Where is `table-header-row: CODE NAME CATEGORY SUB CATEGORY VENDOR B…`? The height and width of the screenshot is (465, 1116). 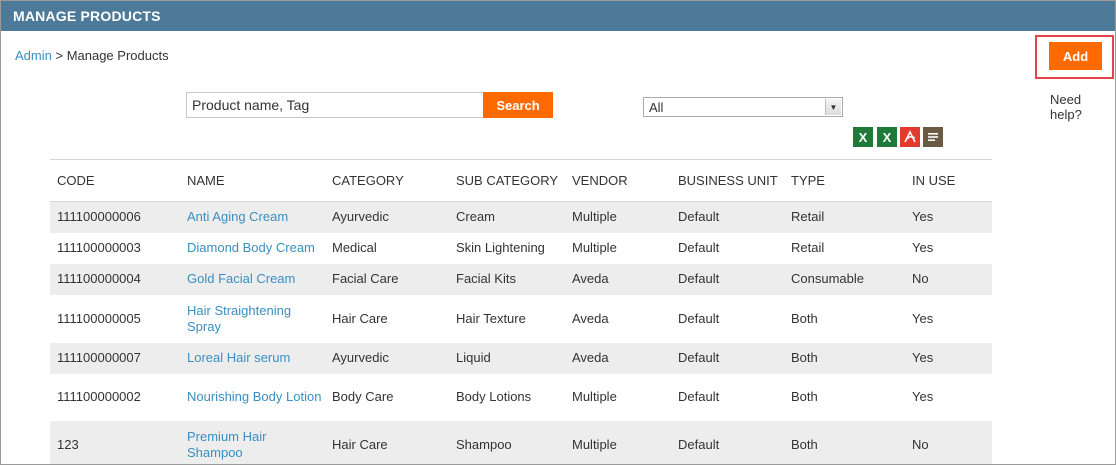
table-header-row: CODE NAME CATEGORY SUB CATEGORY VENDOR B… is located at coordinates (521, 180).